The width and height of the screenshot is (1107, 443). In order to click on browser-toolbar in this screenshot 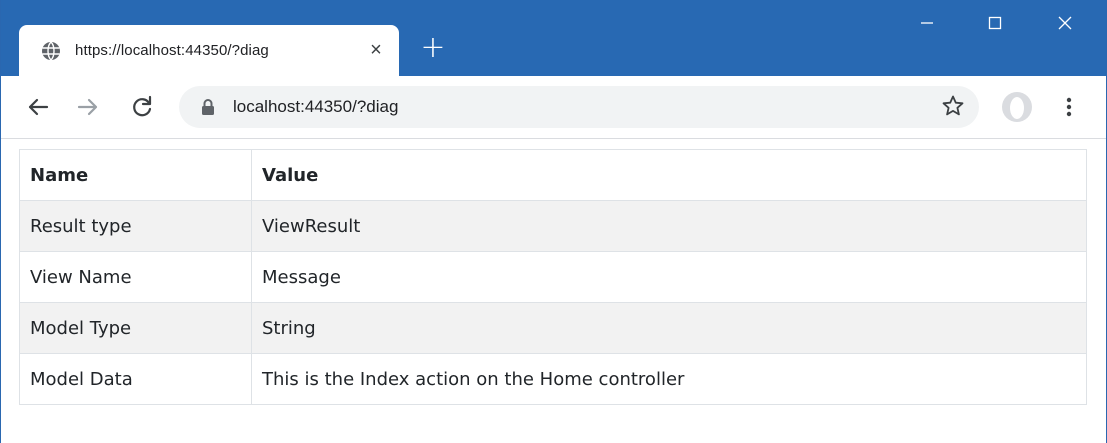, I will do `click(553, 107)`.